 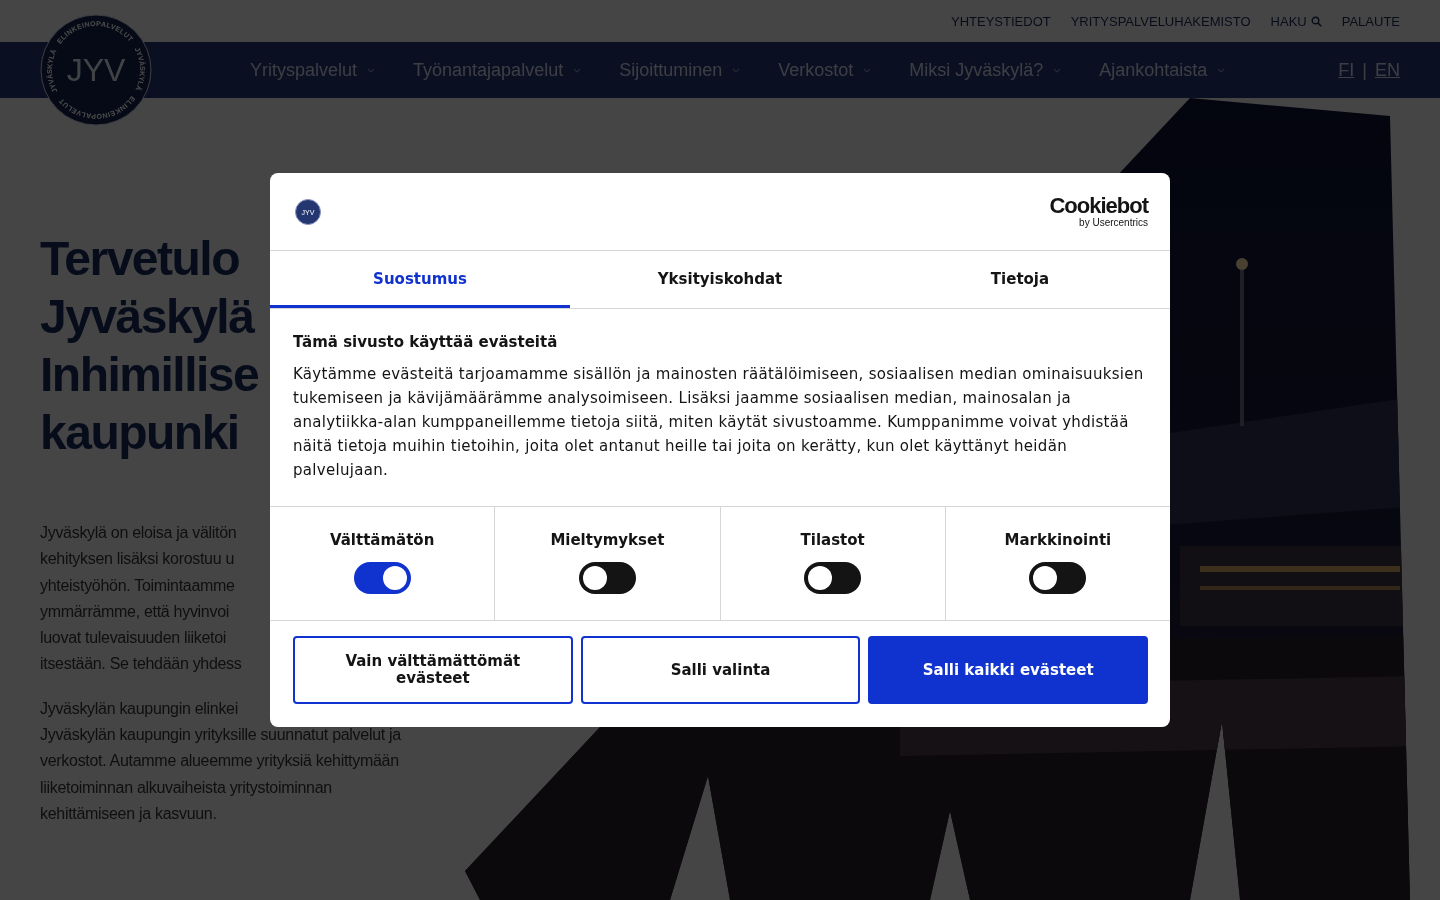 What do you see at coordinates (420, 279) in the screenshot?
I see `tab: Suostumus` at bounding box center [420, 279].